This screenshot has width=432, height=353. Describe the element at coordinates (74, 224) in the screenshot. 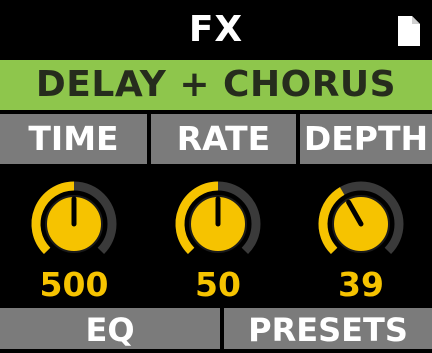

I see `time-knob` at that location.